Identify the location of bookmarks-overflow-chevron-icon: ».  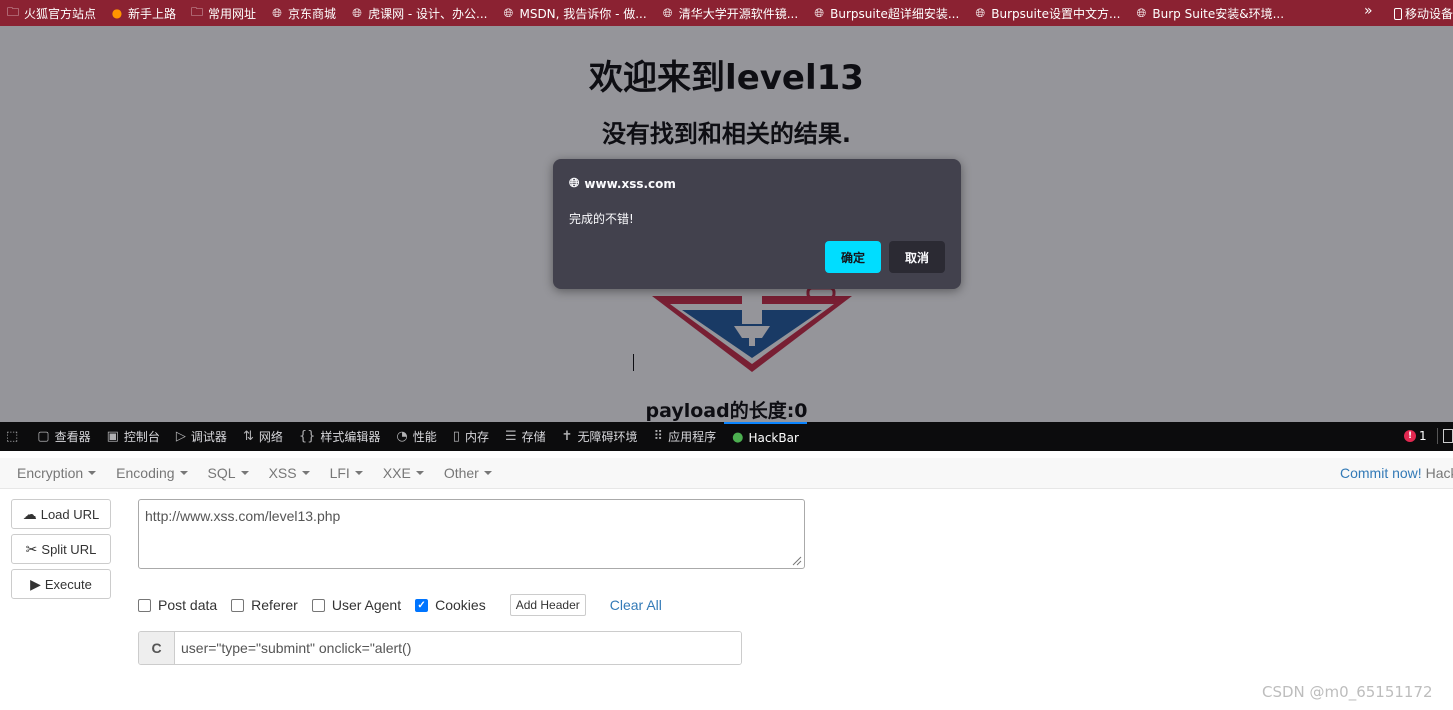
(1368, 11).